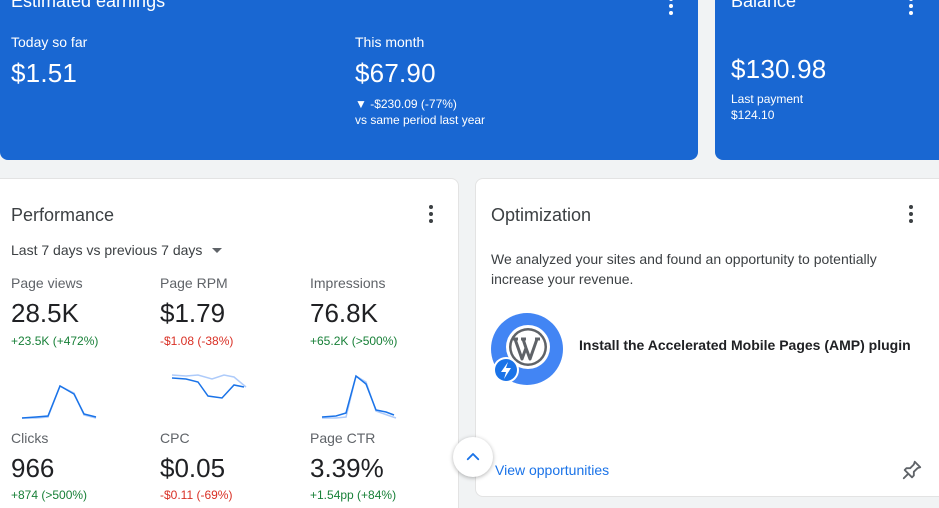  What do you see at coordinates (354, 341) in the screenshot?
I see `metric-delta: +65.2K (>500%)` at bounding box center [354, 341].